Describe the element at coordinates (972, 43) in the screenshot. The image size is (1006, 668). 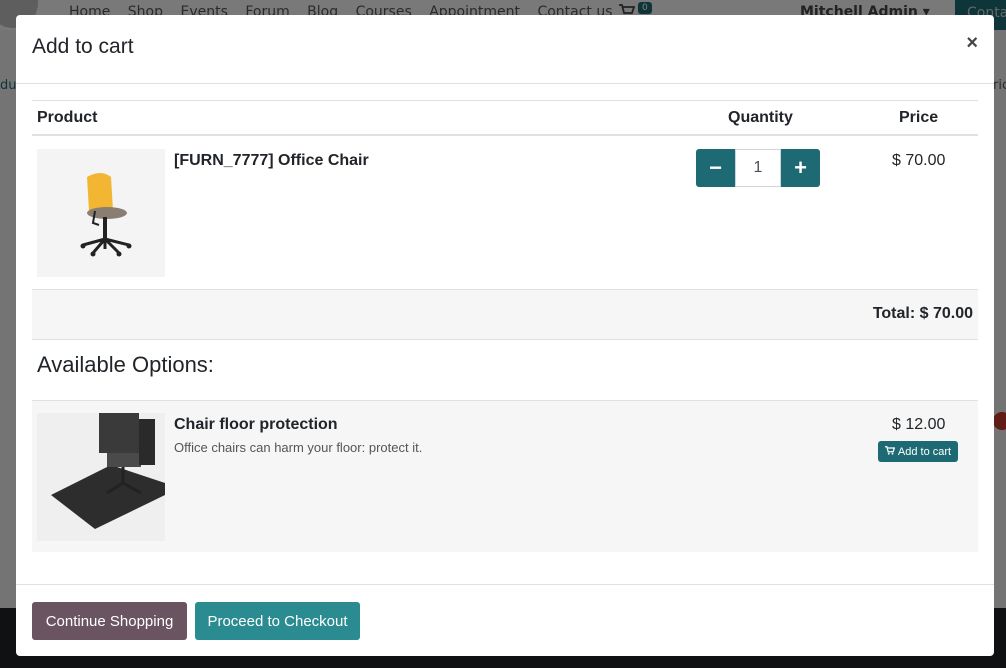
I see `close-icon: ×` at that location.